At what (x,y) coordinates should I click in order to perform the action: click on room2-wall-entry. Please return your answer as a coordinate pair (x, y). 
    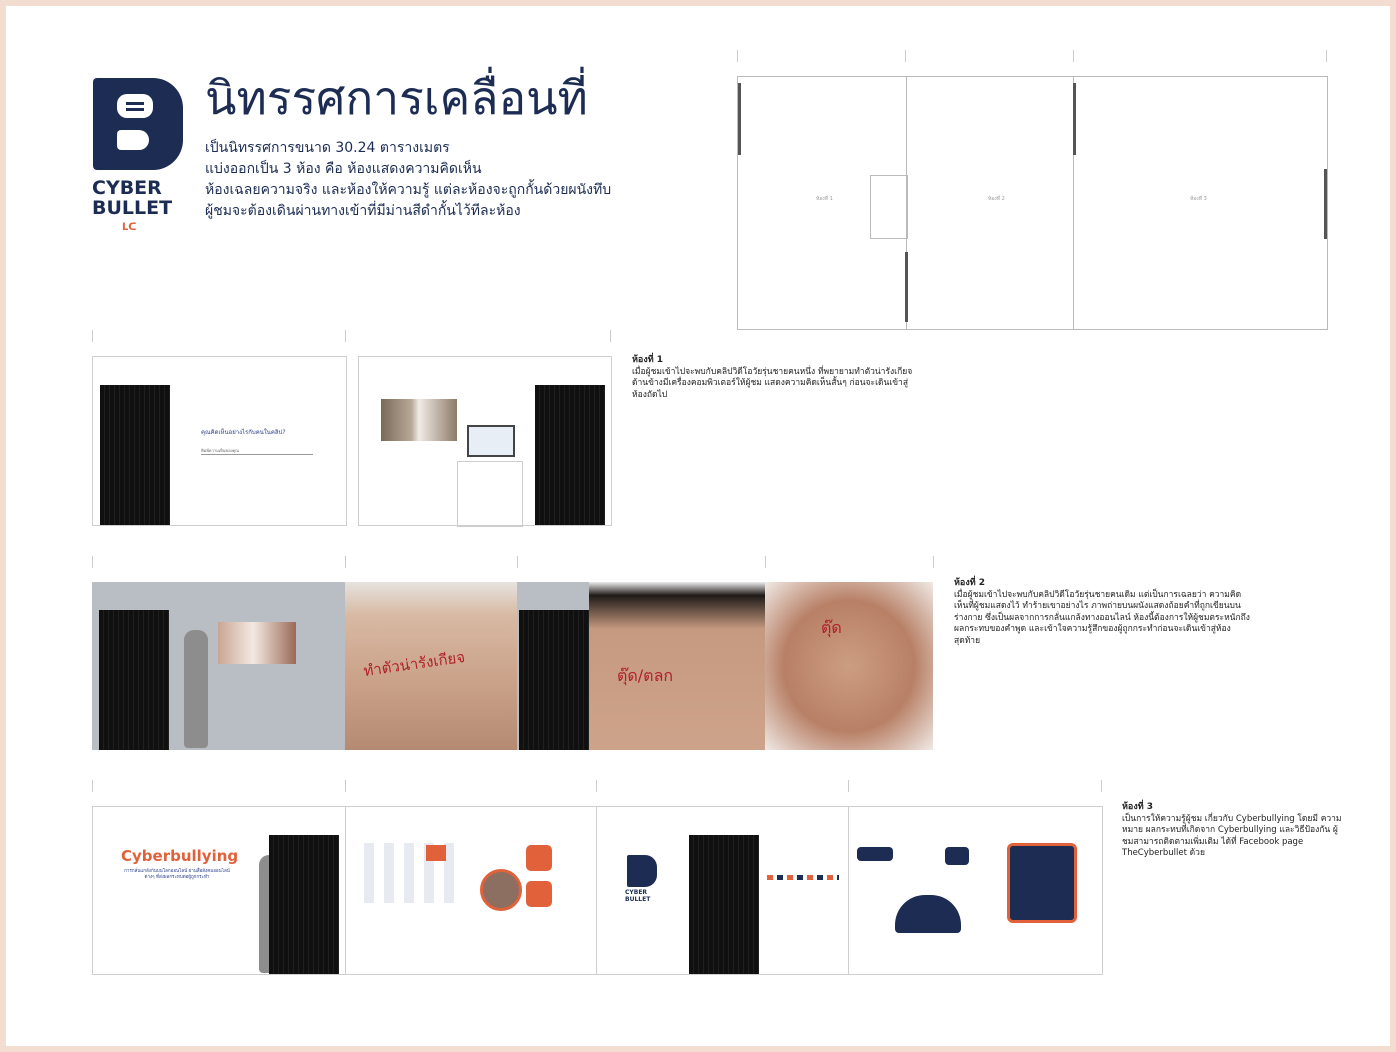
    Looking at the image, I should click on (218, 666).